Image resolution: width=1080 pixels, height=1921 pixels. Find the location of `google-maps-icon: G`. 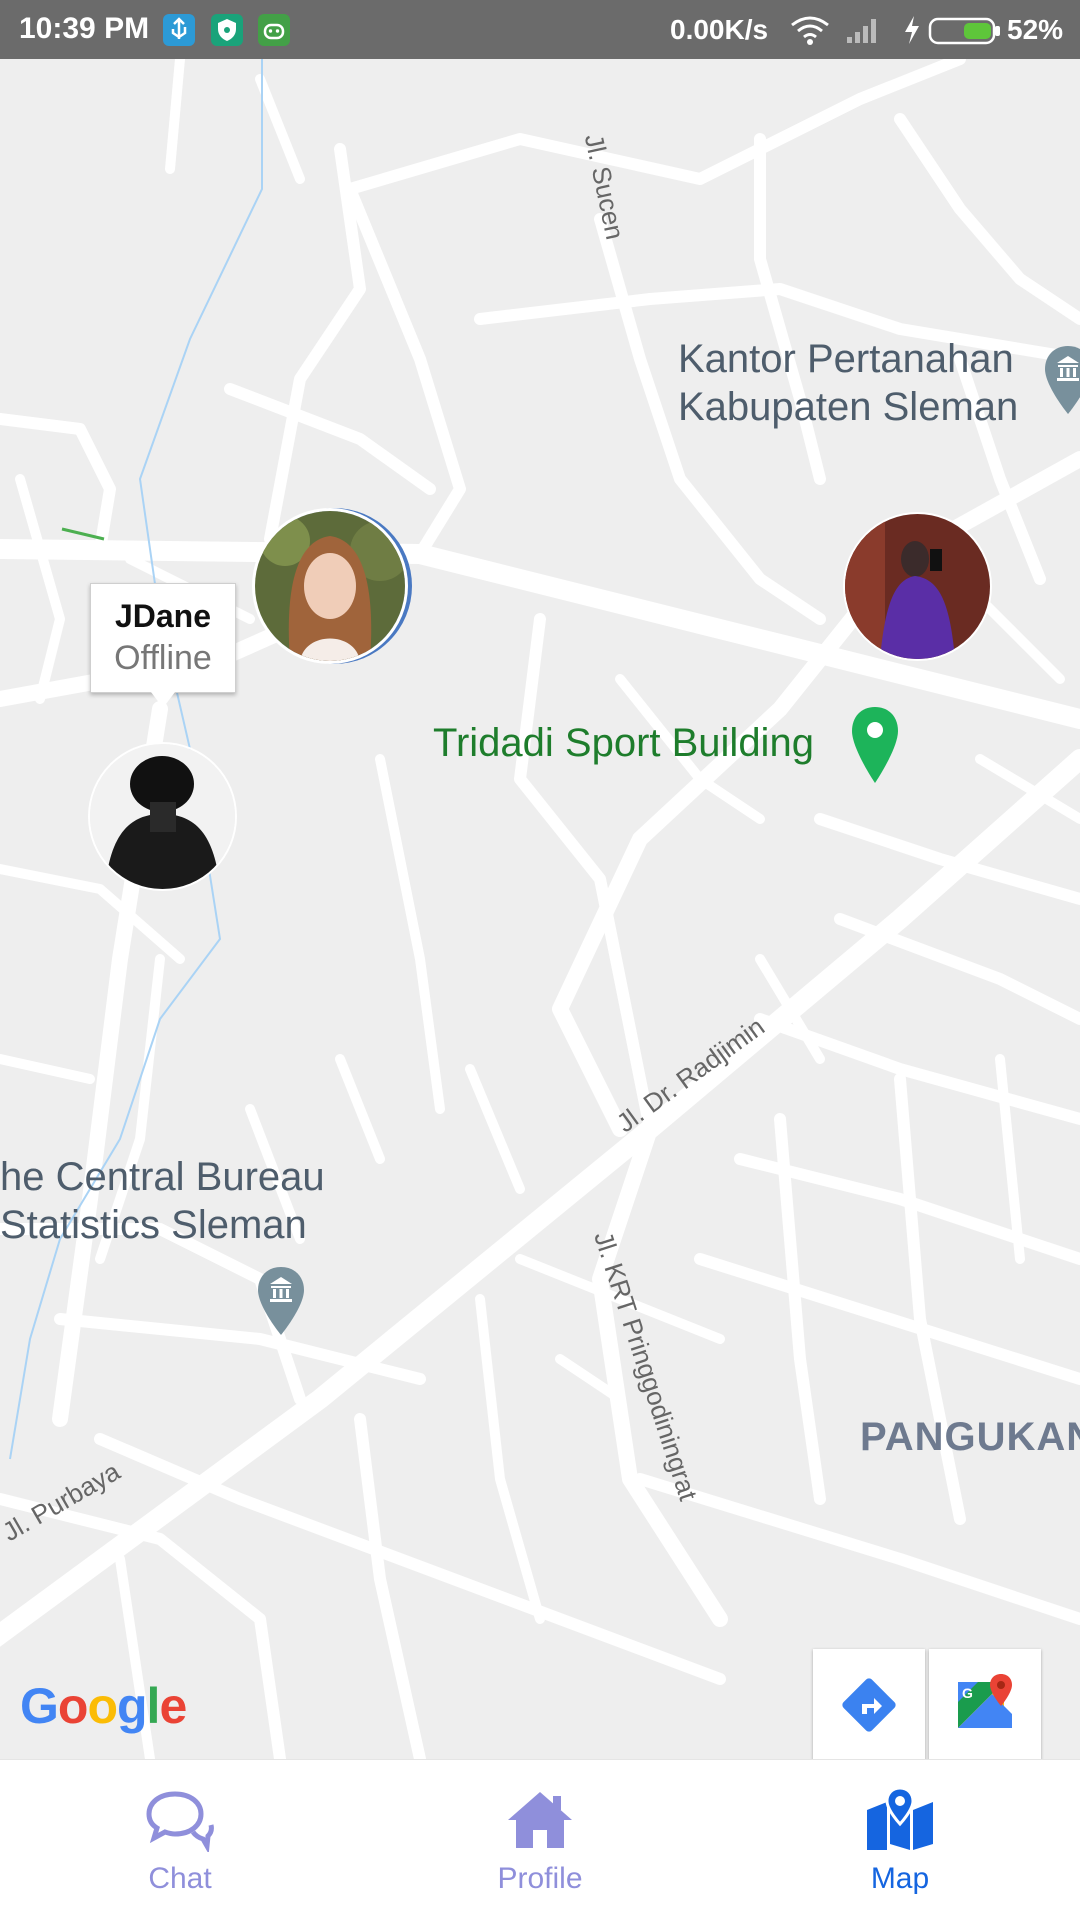

google-maps-icon: G is located at coordinates (985, 1701).